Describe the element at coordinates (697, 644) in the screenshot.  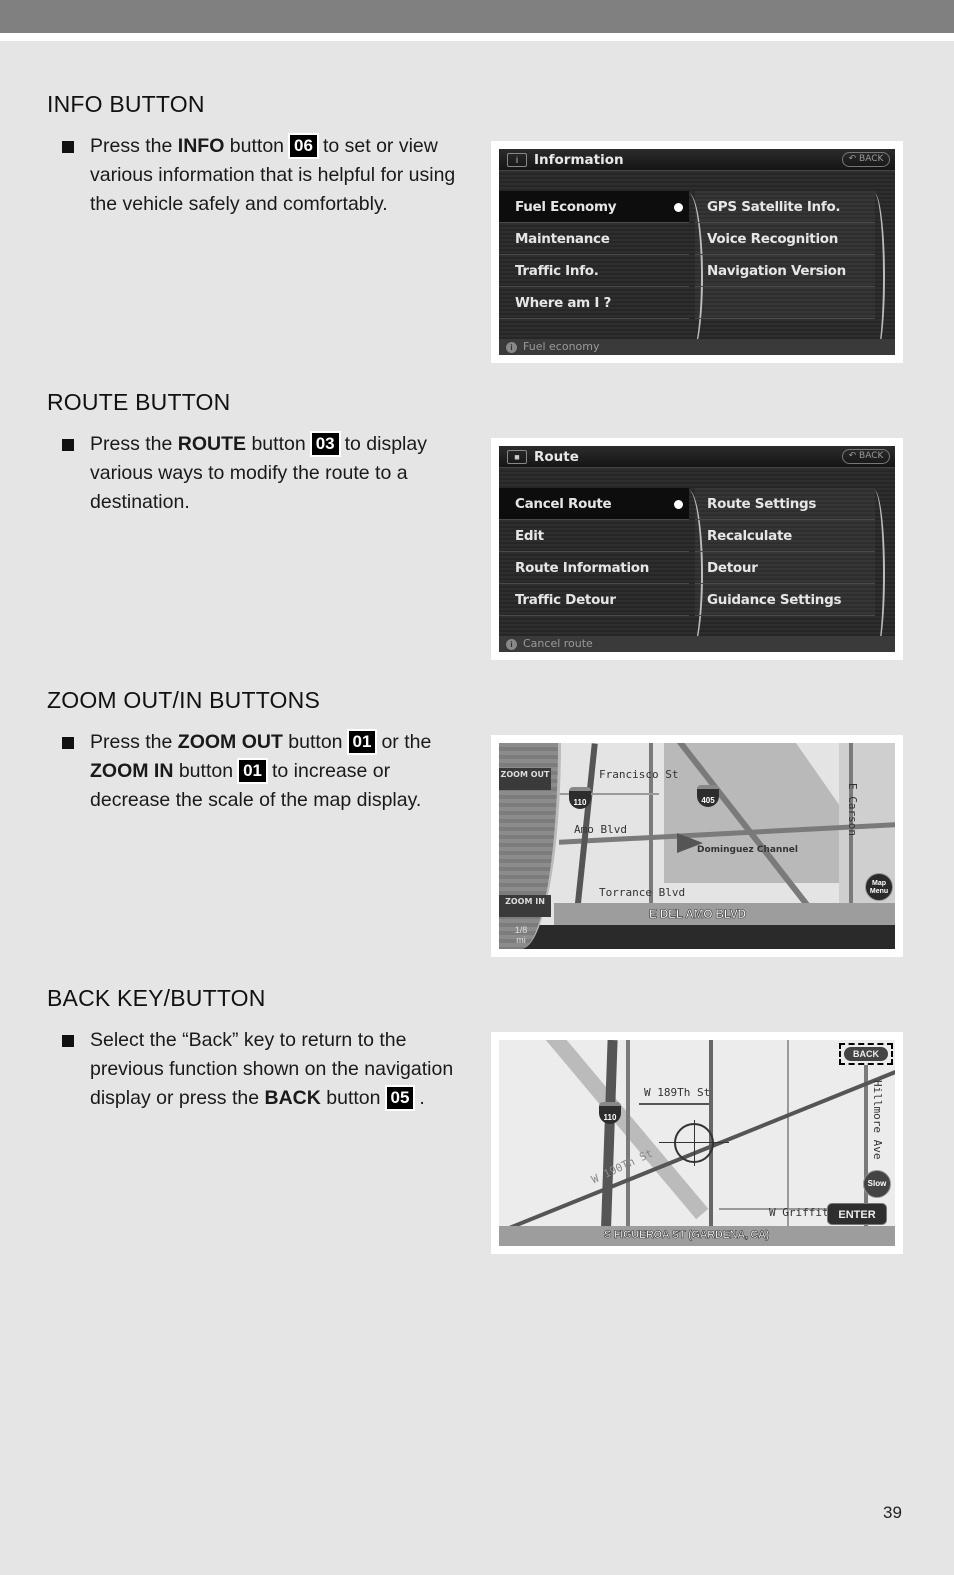
I see `menu-footer: i Cancel route` at that location.